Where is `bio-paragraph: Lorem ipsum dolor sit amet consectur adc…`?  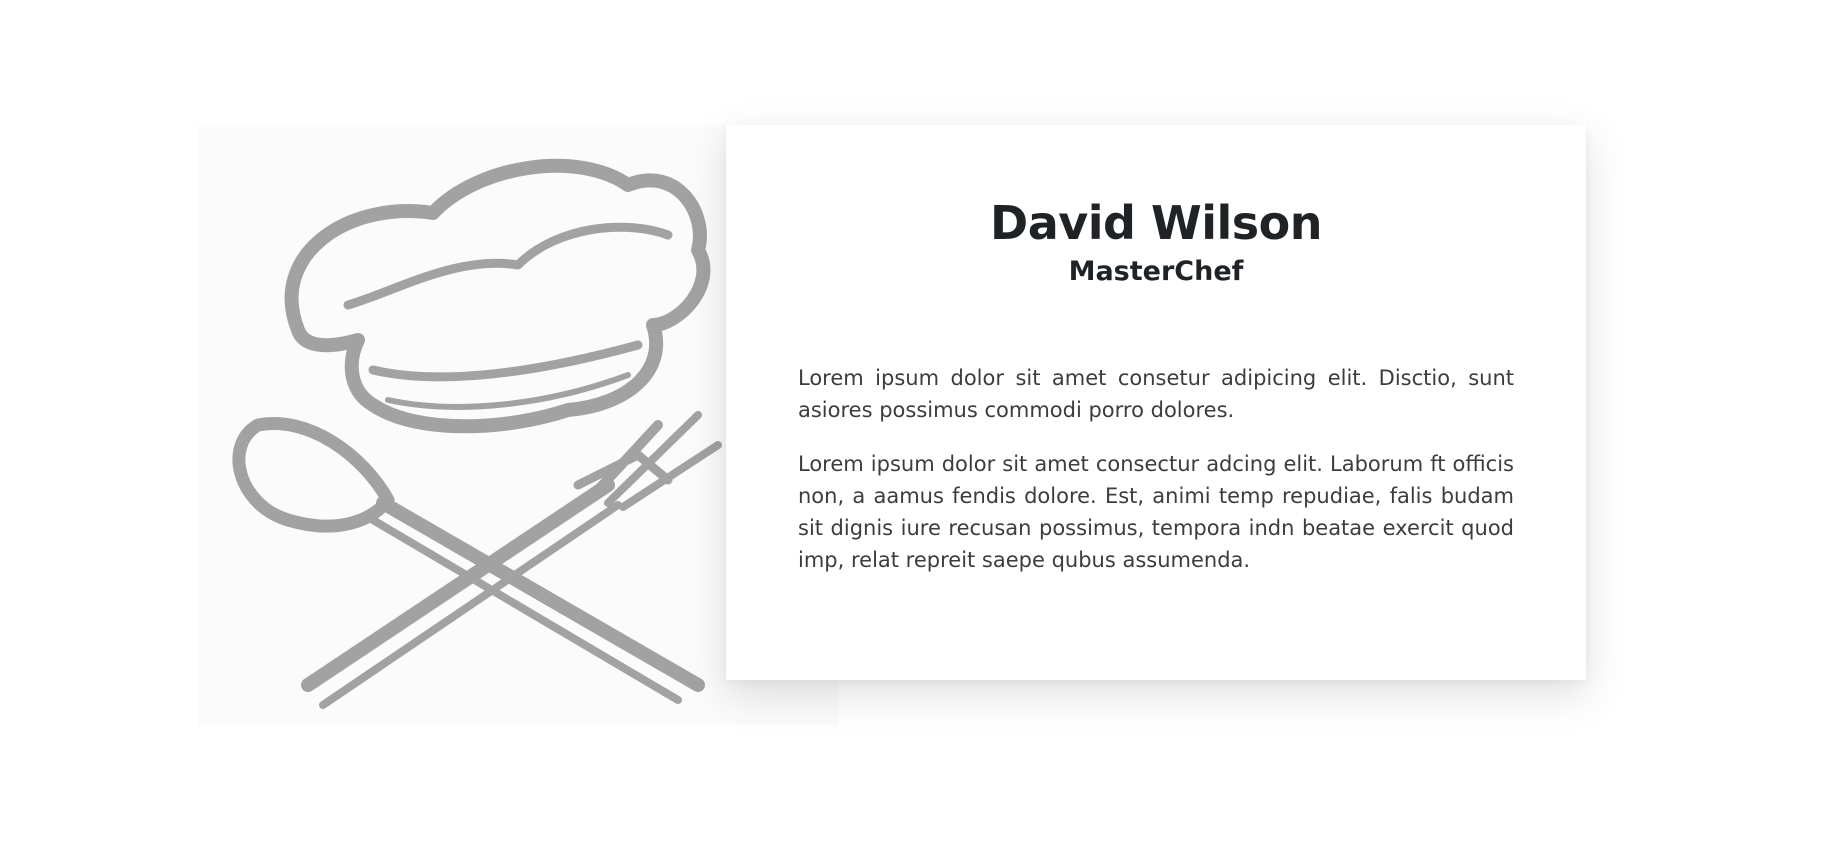
bio-paragraph: Lorem ipsum dolor sit amet consectur adc… is located at coordinates (1156, 512).